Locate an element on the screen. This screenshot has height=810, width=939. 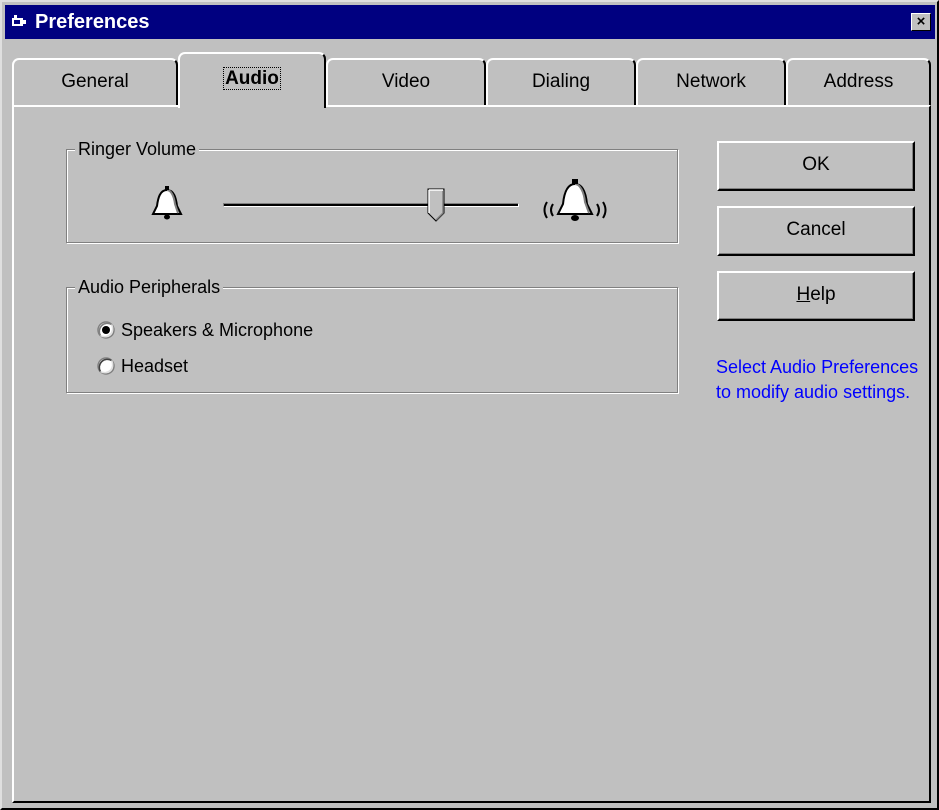
tab-general: General is located at coordinates (95, 82).